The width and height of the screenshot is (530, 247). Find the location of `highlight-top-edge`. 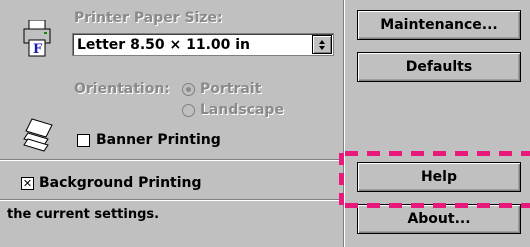

highlight-top-edge is located at coordinates (437, 153).